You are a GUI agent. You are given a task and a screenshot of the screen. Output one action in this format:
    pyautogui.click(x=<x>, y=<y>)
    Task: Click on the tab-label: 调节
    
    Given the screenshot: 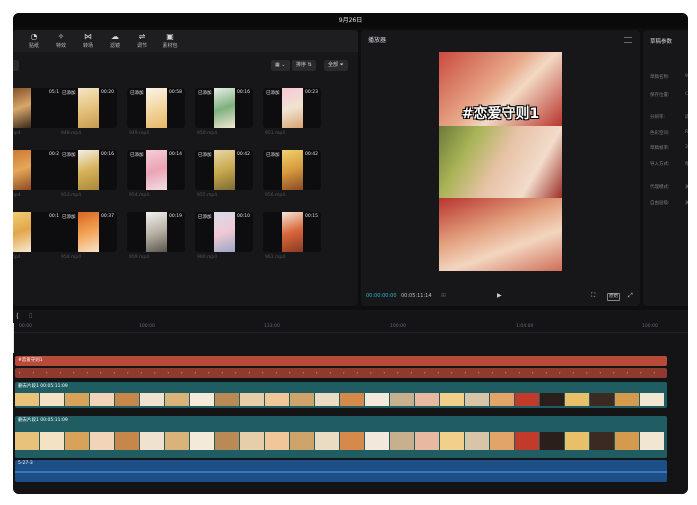 What is the action you would take?
    pyautogui.click(x=141, y=46)
    